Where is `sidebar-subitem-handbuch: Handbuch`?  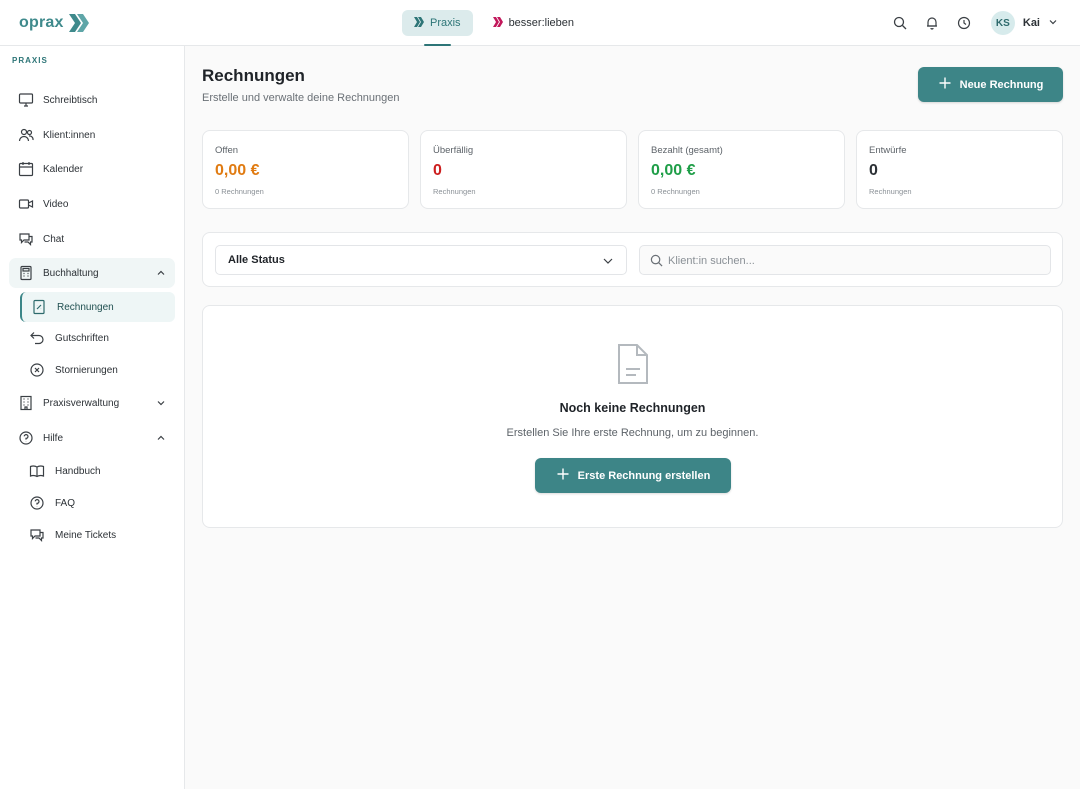 sidebar-subitem-handbuch: Handbuch is located at coordinates (97, 471).